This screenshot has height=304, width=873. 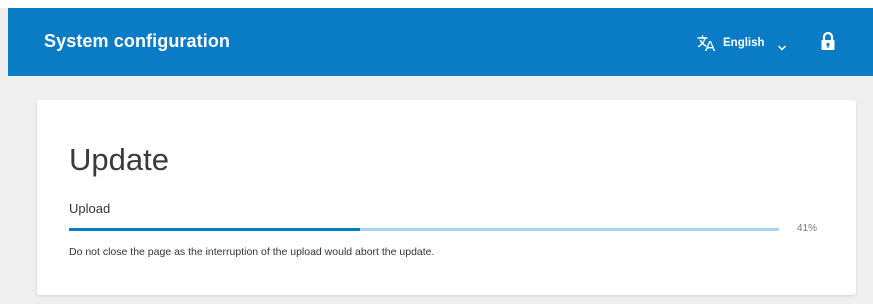 I want to click on upload-step-label: Upload, so click(x=90, y=208).